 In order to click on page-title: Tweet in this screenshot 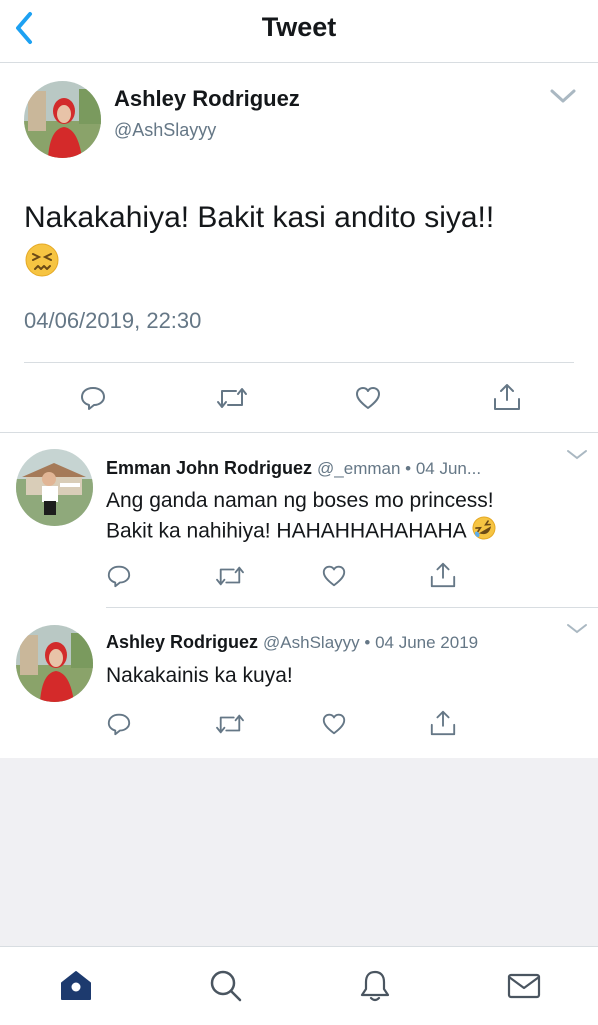, I will do `click(299, 27)`.